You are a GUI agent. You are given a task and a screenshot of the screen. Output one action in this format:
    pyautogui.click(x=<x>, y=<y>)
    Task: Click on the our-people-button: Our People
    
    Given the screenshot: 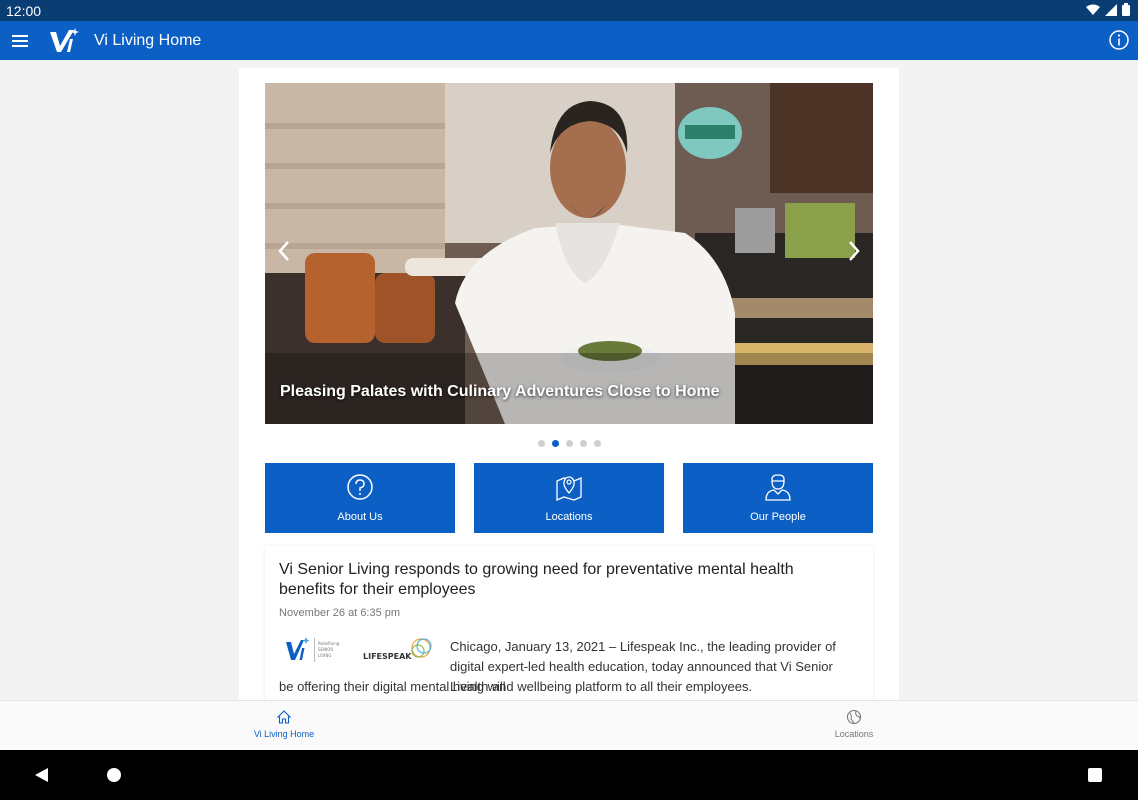 What is the action you would take?
    pyautogui.click(x=778, y=498)
    